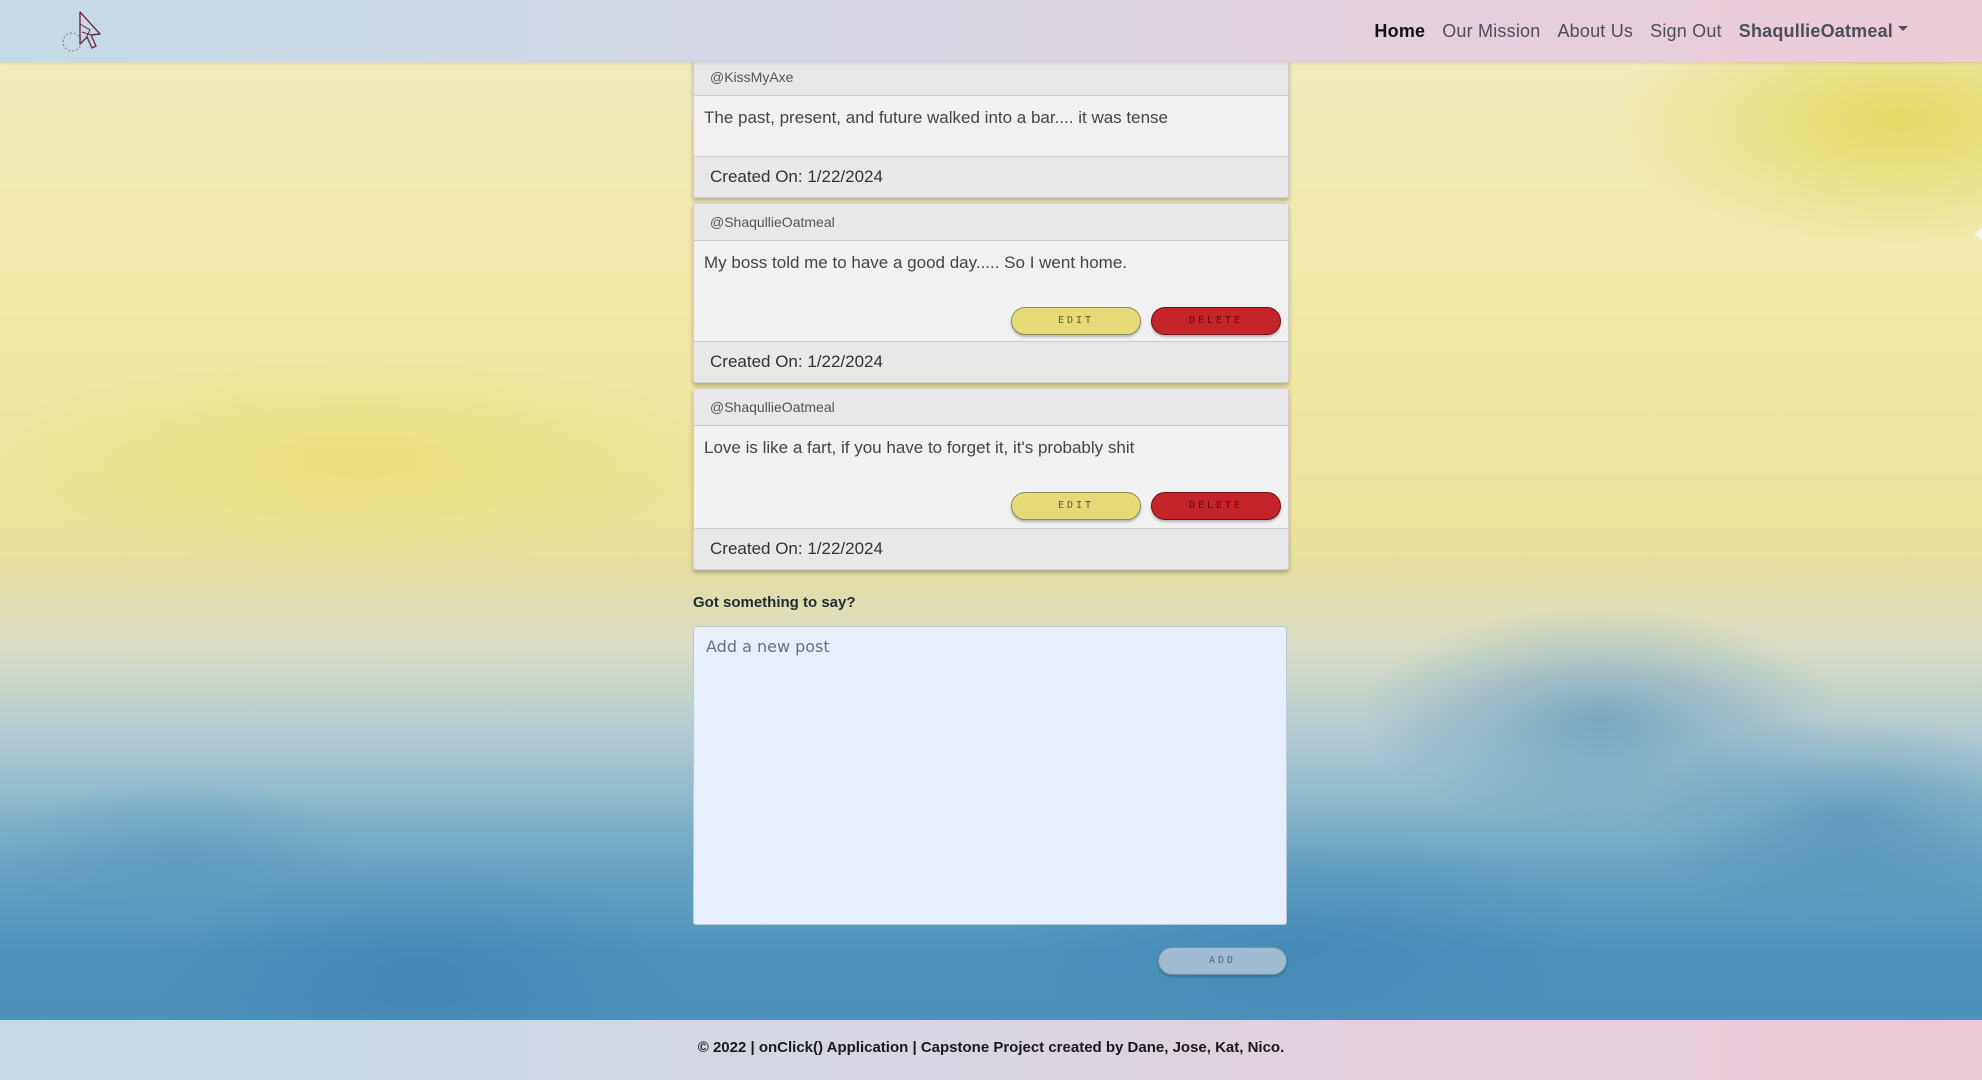 The height and width of the screenshot is (1080, 1982). I want to click on nav-link-sign-out: Sign Out, so click(1686, 31).